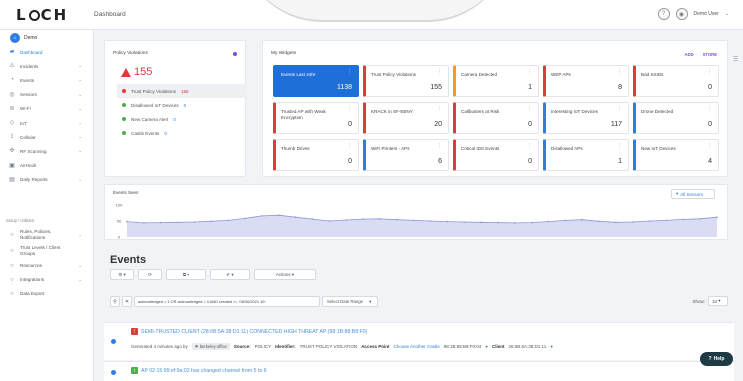  What do you see at coordinates (47, 180) in the screenshot?
I see `sidebar-item-daily-reports: ▤ Daily Reports ⌄` at bounding box center [47, 180].